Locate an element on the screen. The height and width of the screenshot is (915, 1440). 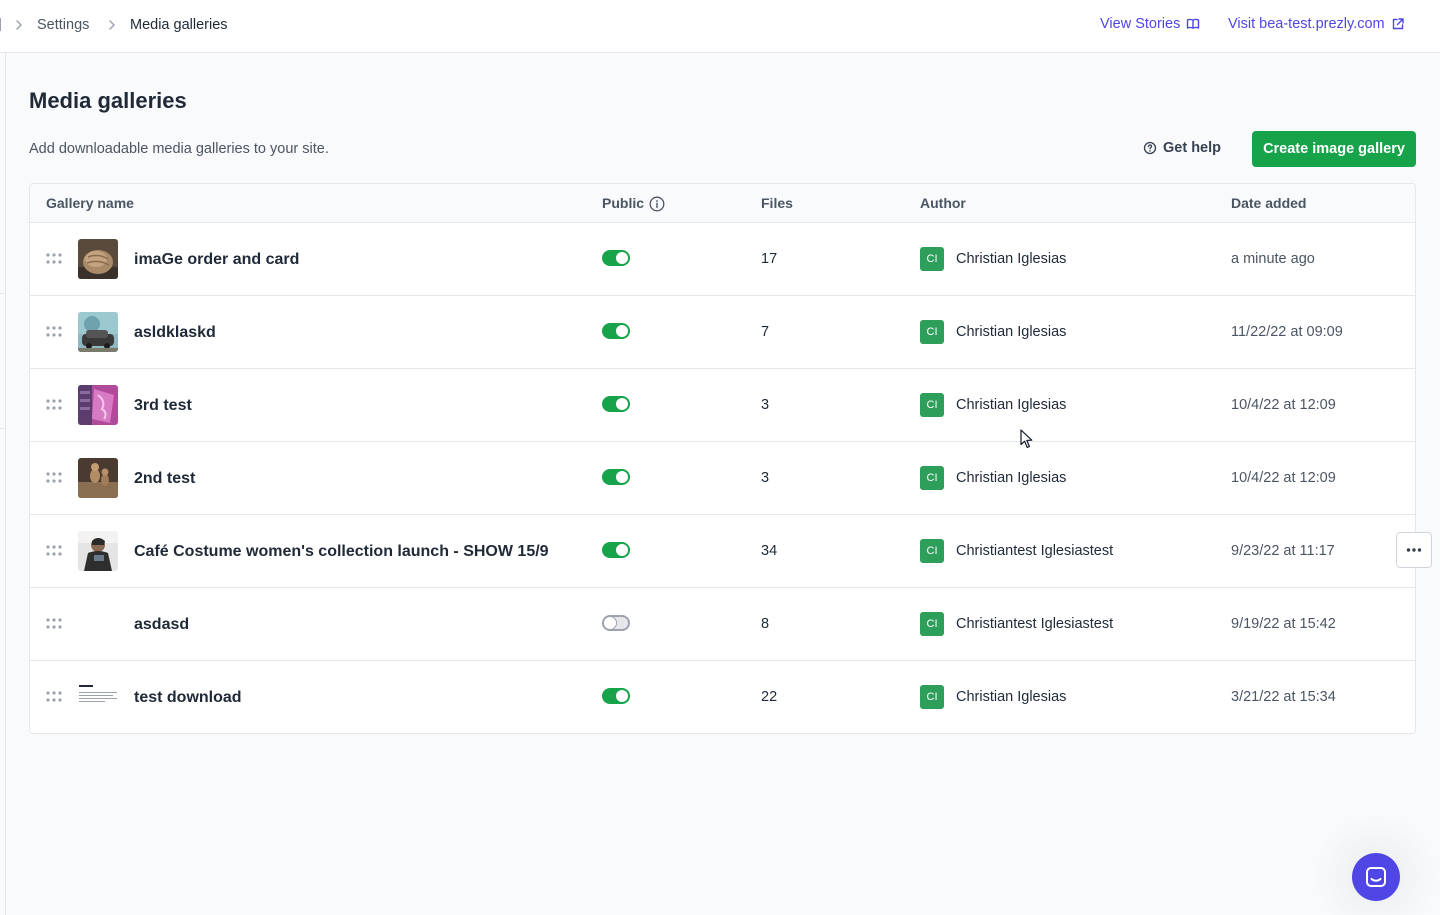
view-stories-link: View Stories is located at coordinates (1150, 24).